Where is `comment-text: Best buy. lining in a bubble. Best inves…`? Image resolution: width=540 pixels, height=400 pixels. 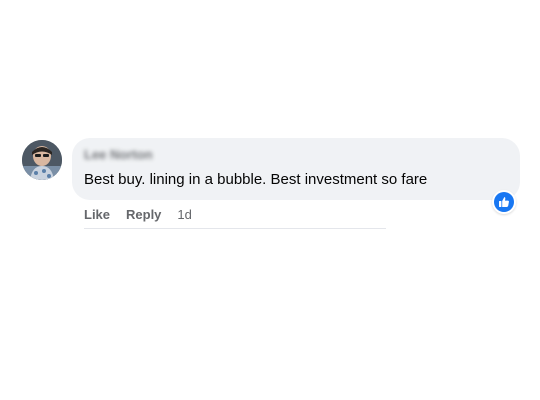
comment-text: Best buy. lining in a bubble. Best inves… is located at coordinates (256, 179).